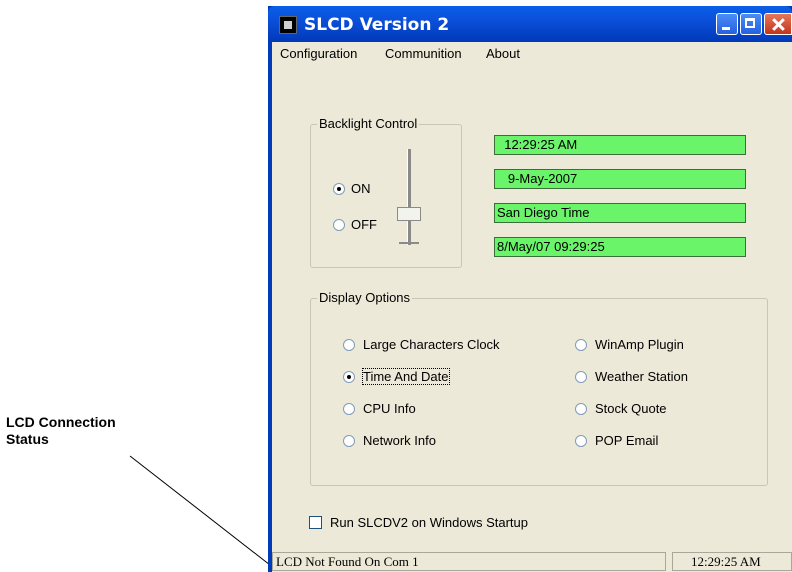  I want to click on large-characters-clock-label: Large Characters Clock, so click(431, 344).